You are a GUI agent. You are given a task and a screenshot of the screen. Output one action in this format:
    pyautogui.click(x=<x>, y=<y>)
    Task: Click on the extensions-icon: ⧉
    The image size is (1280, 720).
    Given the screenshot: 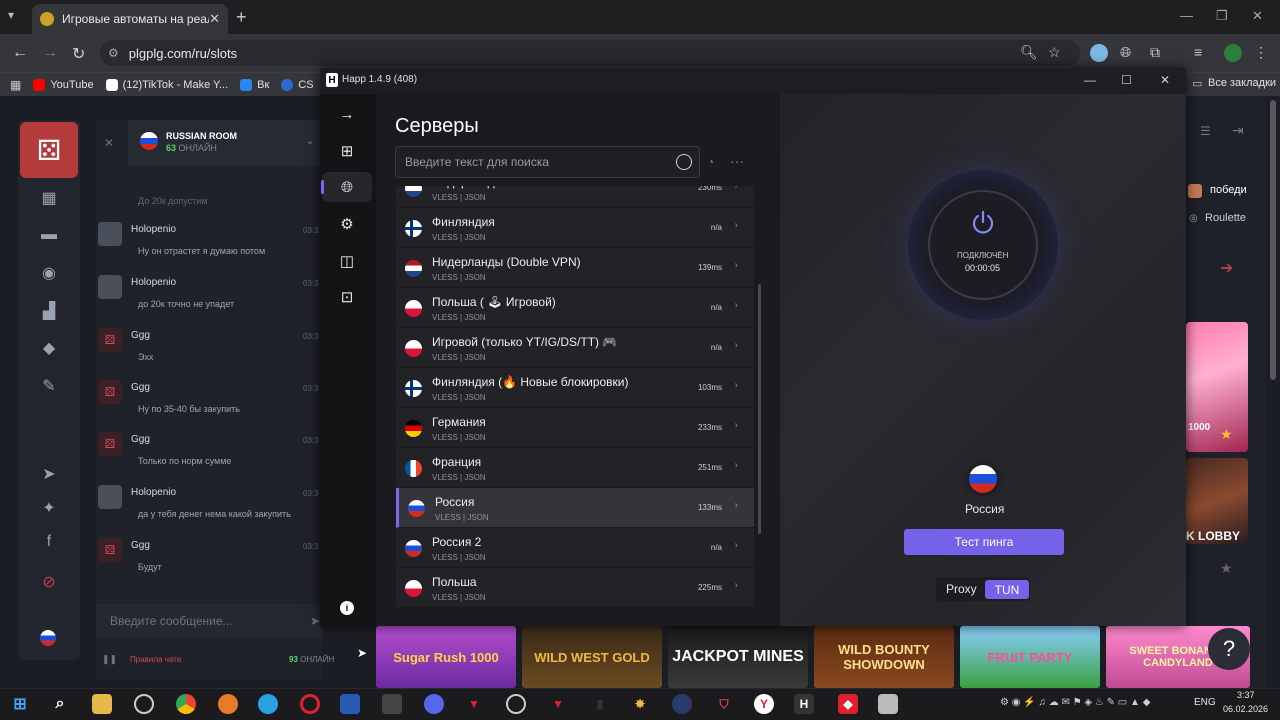 What is the action you would take?
    pyautogui.click(x=1155, y=52)
    